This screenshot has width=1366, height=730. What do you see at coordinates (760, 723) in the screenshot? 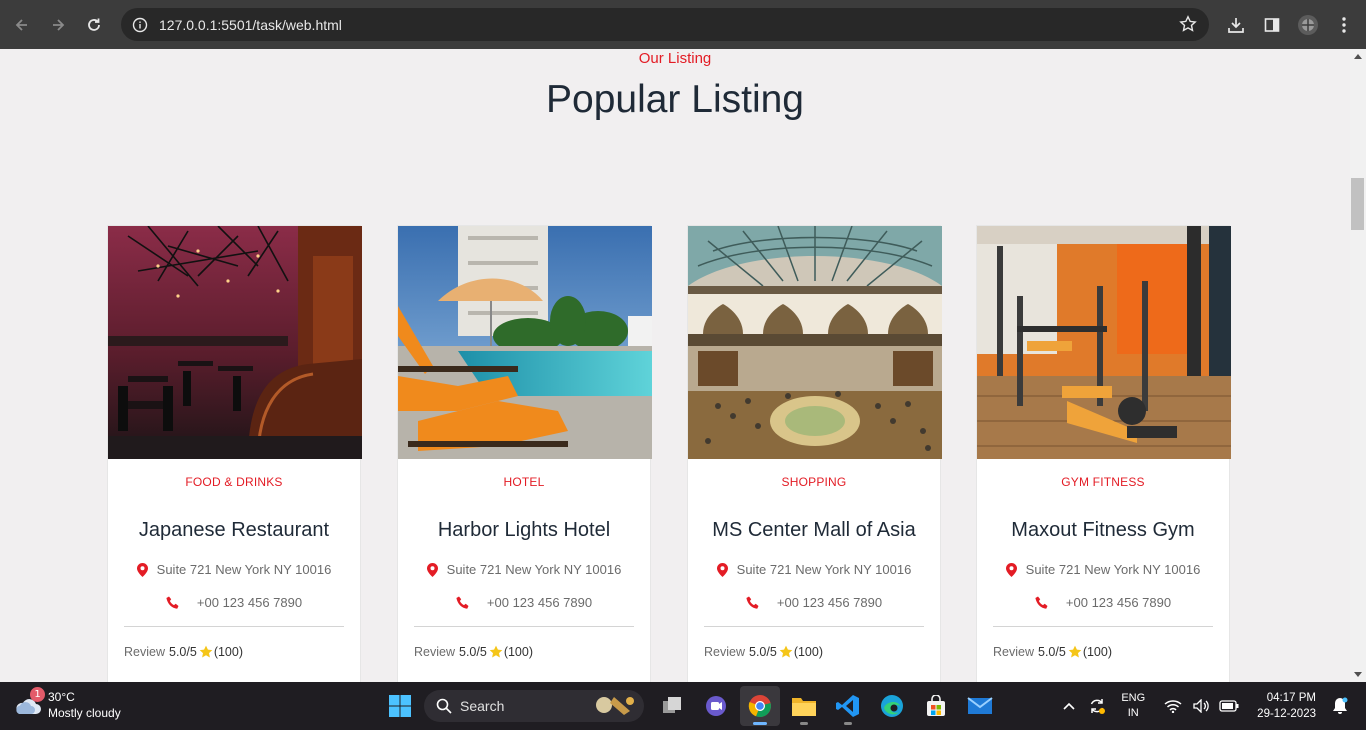
I see `active-indicator` at bounding box center [760, 723].